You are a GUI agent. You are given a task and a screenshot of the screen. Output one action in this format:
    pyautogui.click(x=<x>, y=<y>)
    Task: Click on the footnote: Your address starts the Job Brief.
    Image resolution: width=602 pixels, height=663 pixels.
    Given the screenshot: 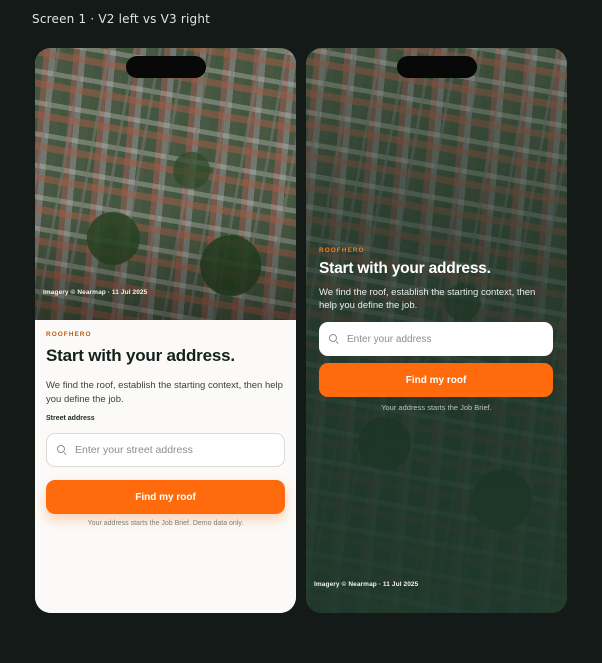 What is the action you would take?
    pyautogui.click(x=436, y=407)
    